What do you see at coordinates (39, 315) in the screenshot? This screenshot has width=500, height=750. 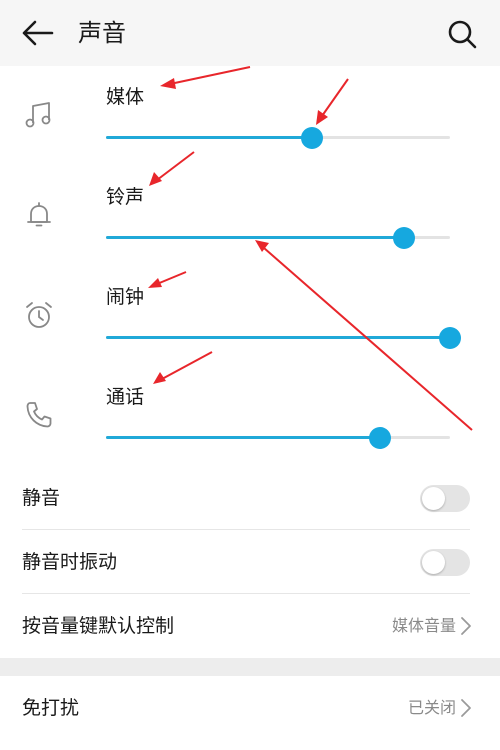 I see `alarm-clock-icon` at bounding box center [39, 315].